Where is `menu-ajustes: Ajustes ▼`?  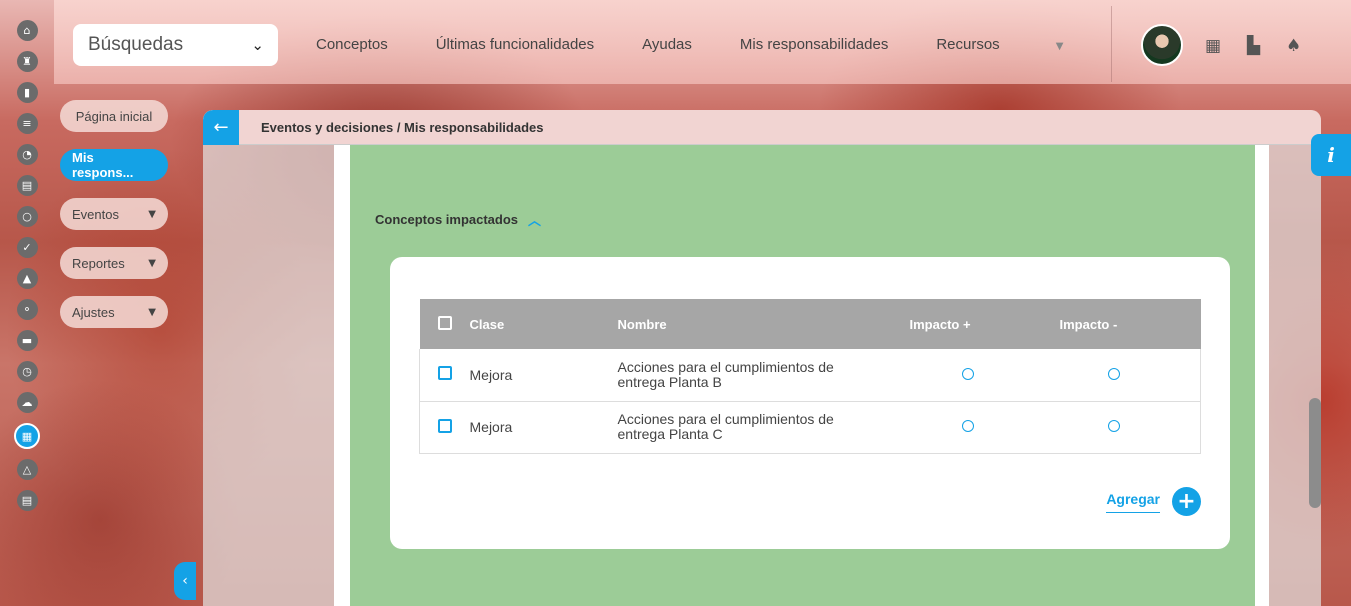
menu-ajustes: Ajustes ▼ is located at coordinates (114, 312).